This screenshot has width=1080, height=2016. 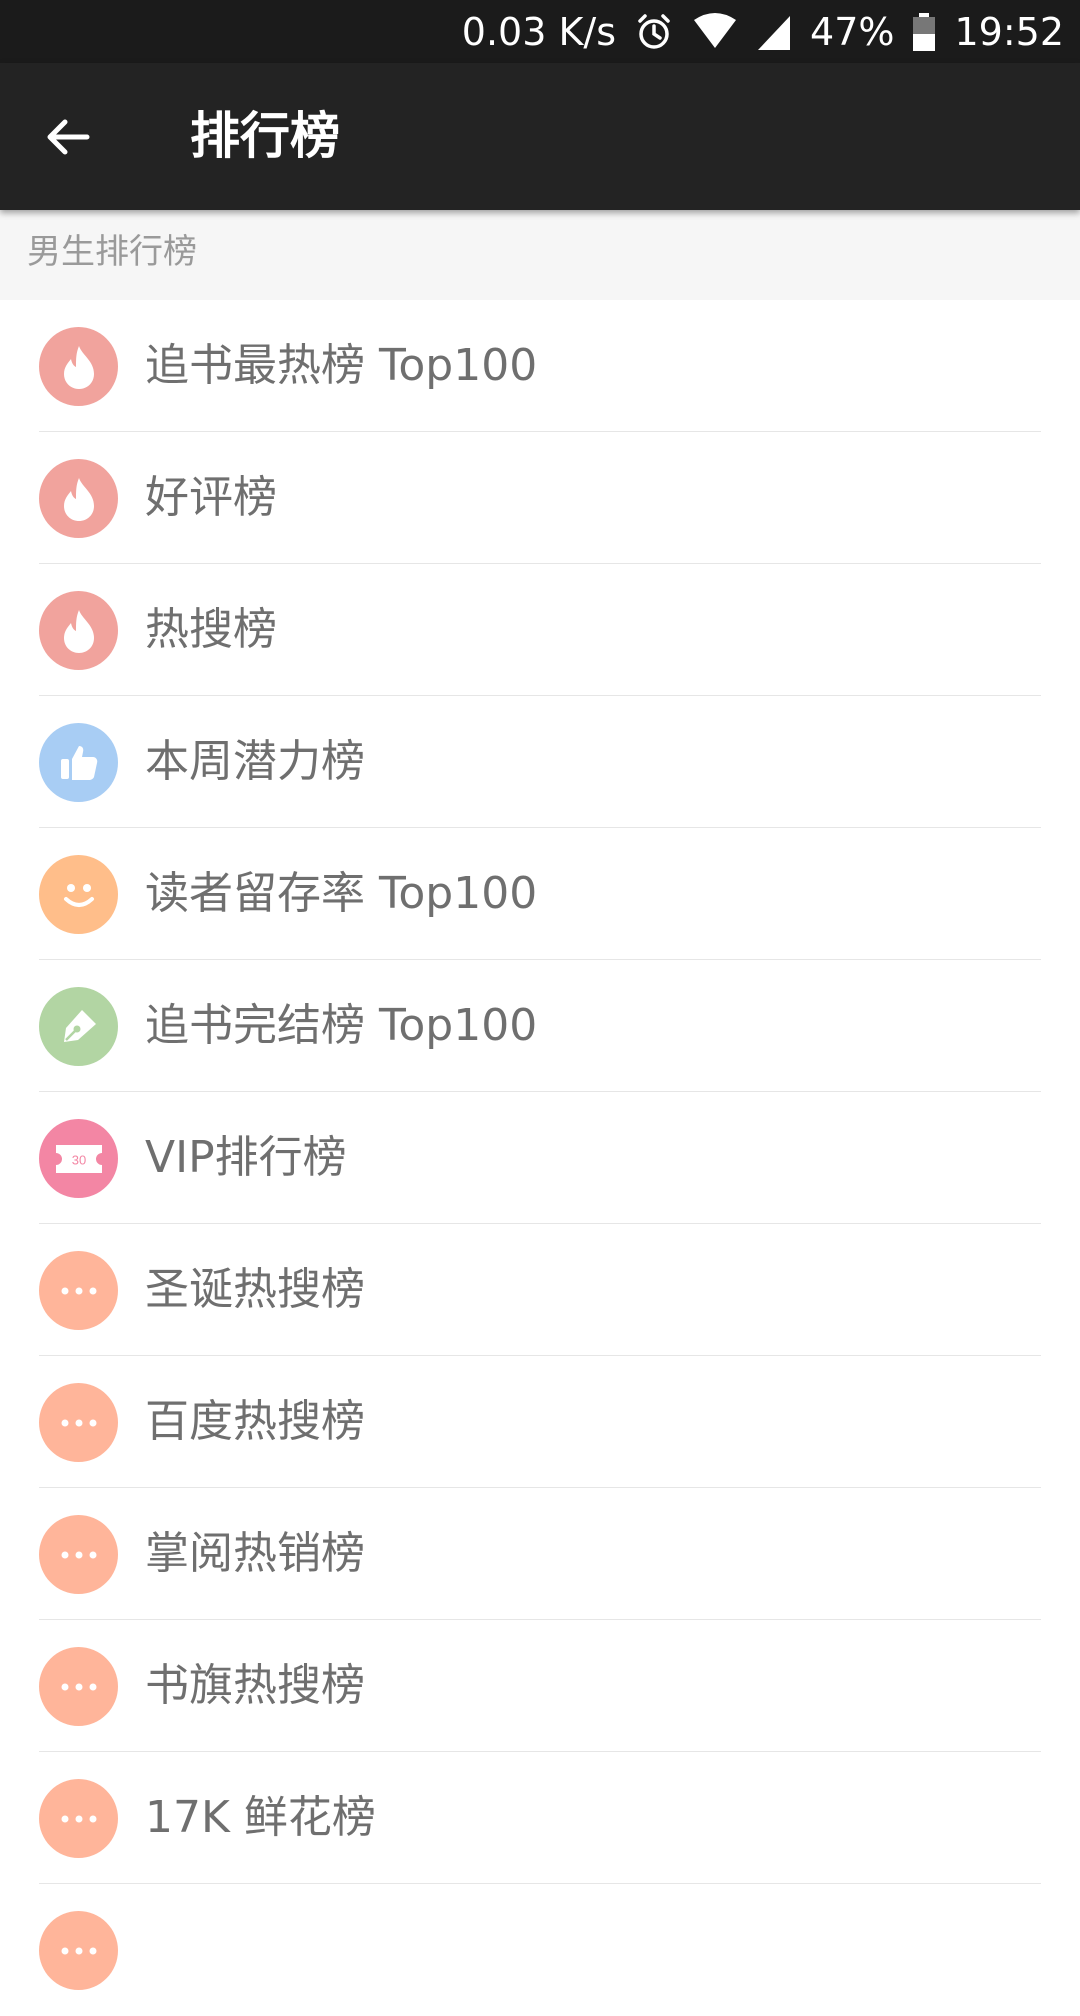 I want to click on arrow-left-icon, so click(x=68, y=137).